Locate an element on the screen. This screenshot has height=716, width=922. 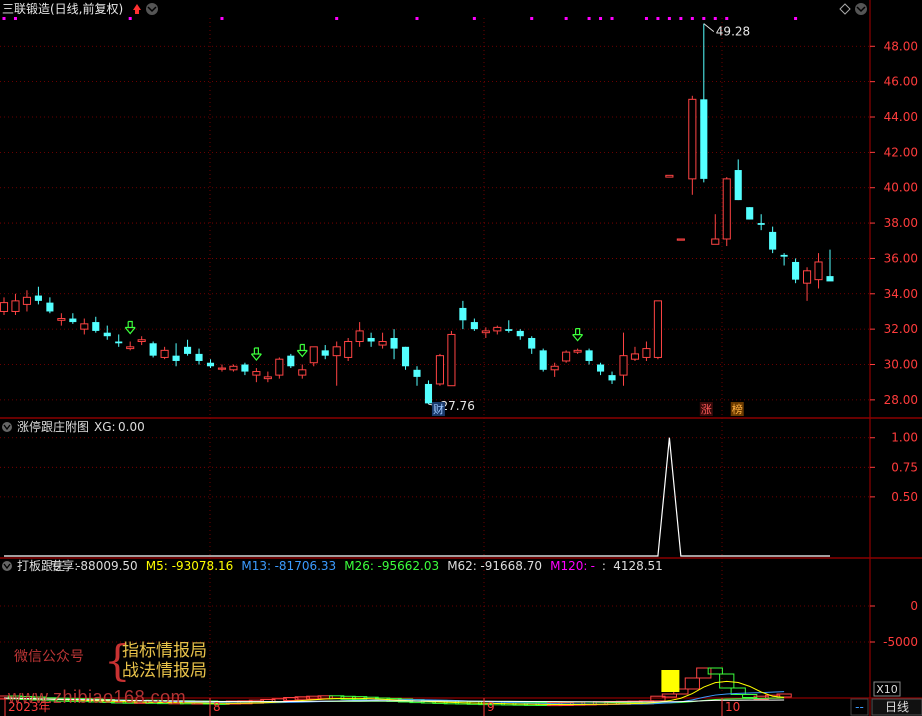
m5-value: -93078.16 is located at coordinates (203, 566).